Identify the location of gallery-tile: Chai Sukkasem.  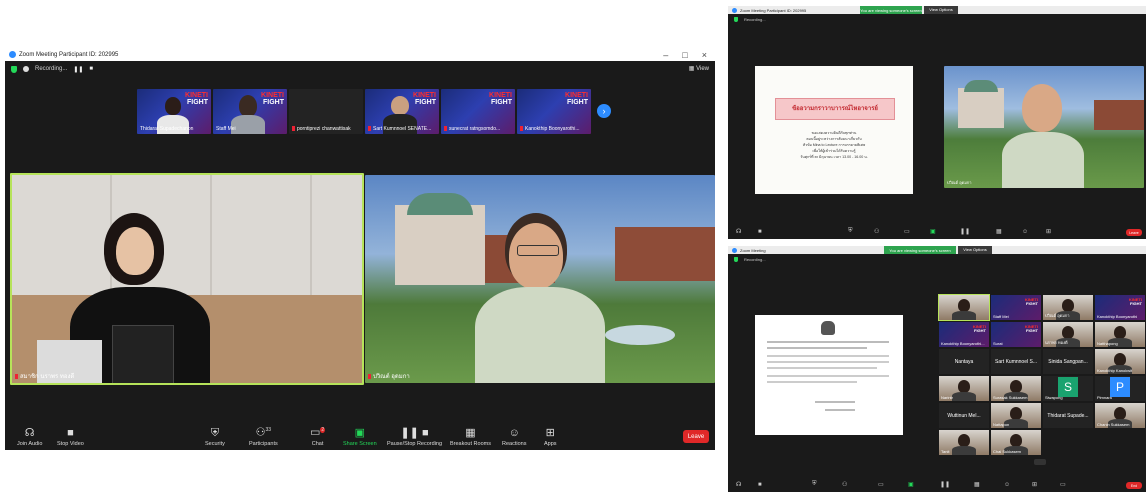
(1016, 442).